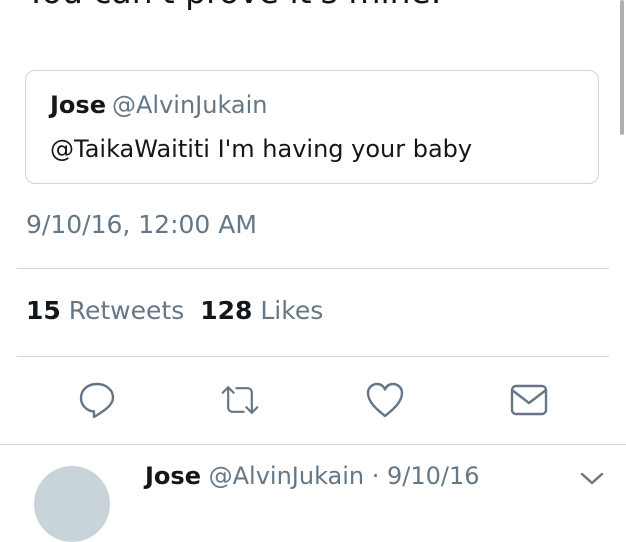  Describe the element at coordinates (233, 6) in the screenshot. I see `tweet-text: You can't prove it's mine.` at that location.